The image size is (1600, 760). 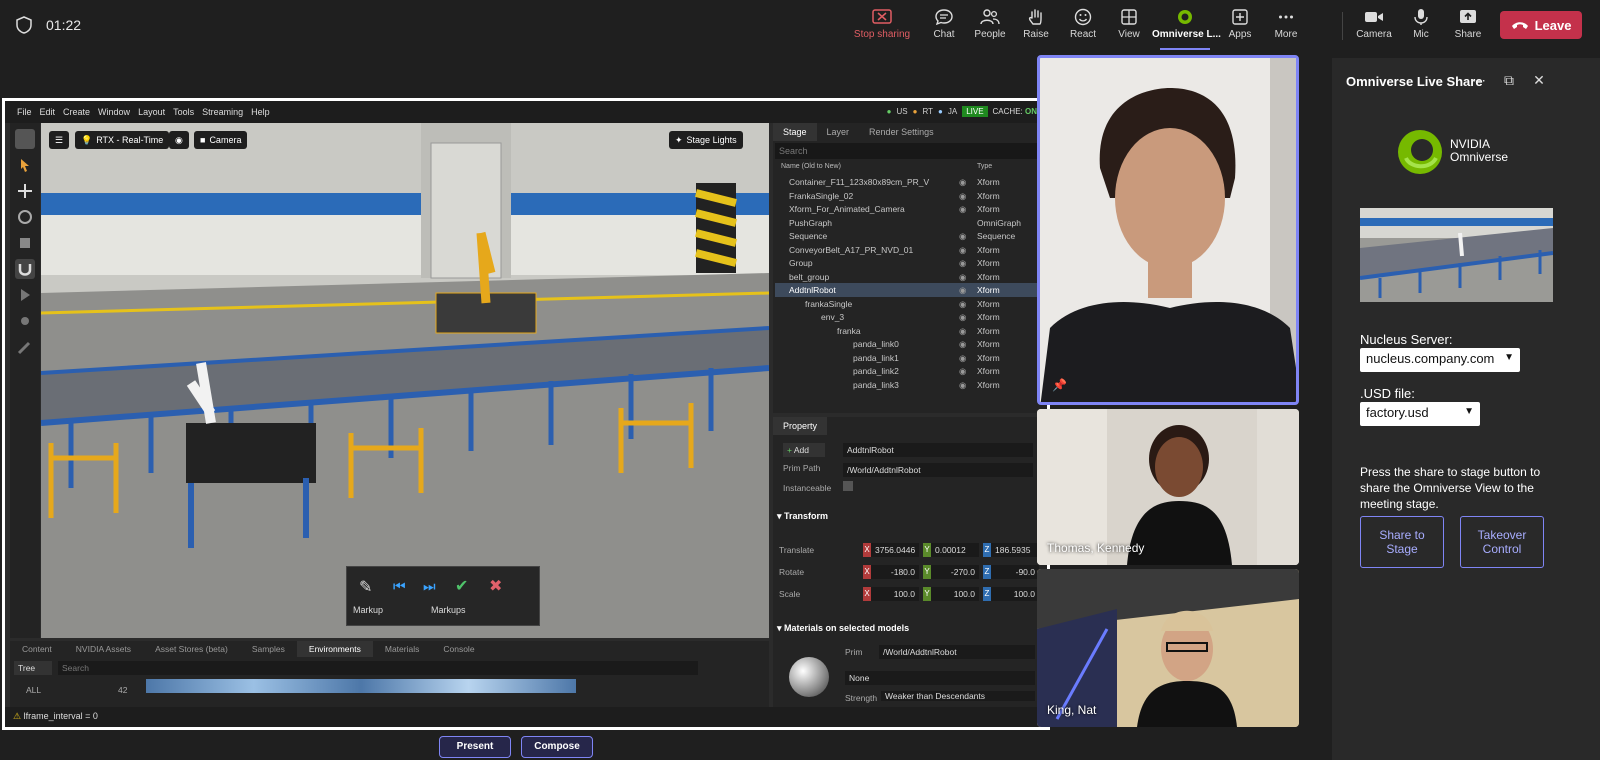 What do you see at coordinates (399, 586) in the screenshot?
I see `previous-markup-icon: ⏮` at bounding box center [399, 586].